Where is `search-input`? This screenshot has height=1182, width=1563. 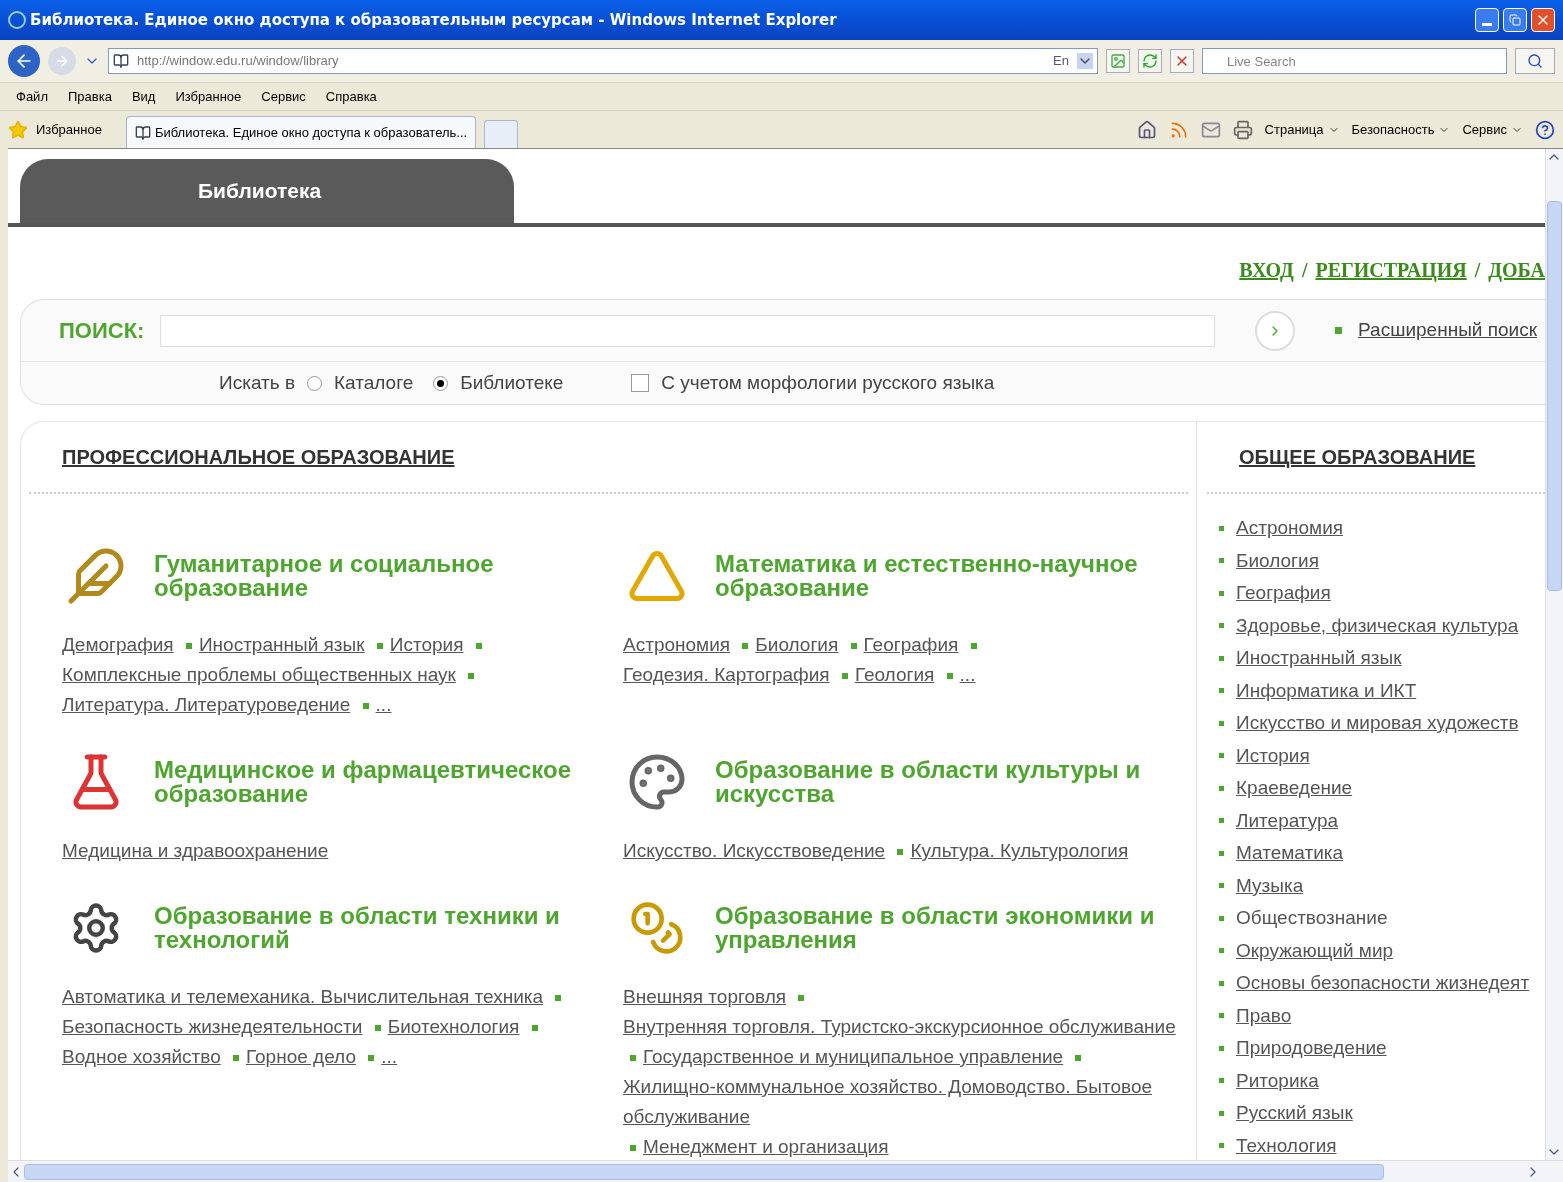 search-input is located at coordinates (688, 330).